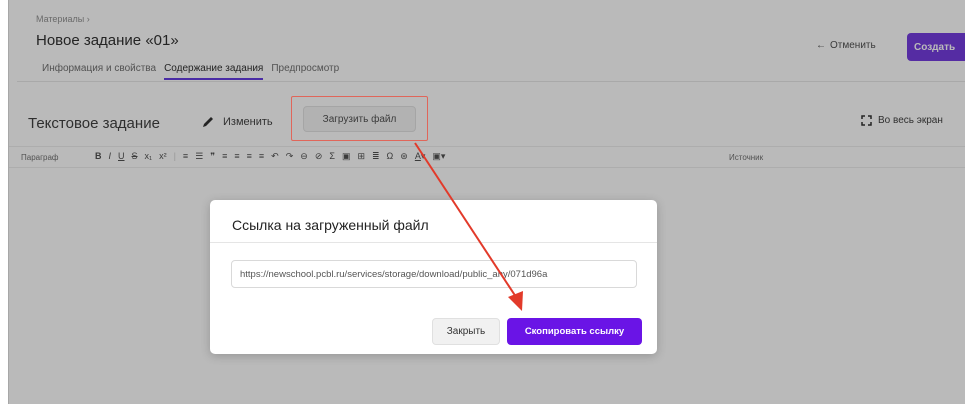 This screenshot has height=411, width=965. What do you see at coordinates (433, 242) in the screenshot?
I see `modal-divider` at bounding box center [433, 242].